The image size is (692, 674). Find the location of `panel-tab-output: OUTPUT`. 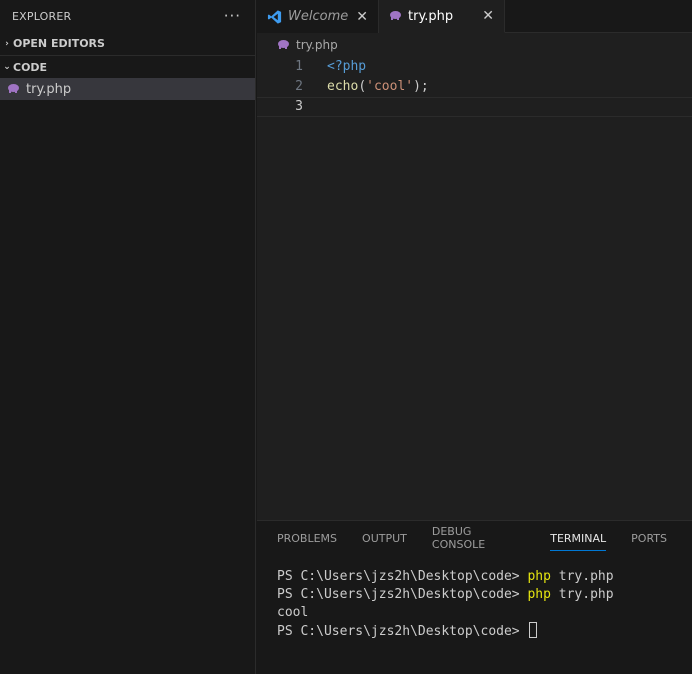

panel-tab-output: OUTPUT is located at coordinates (384, 538).